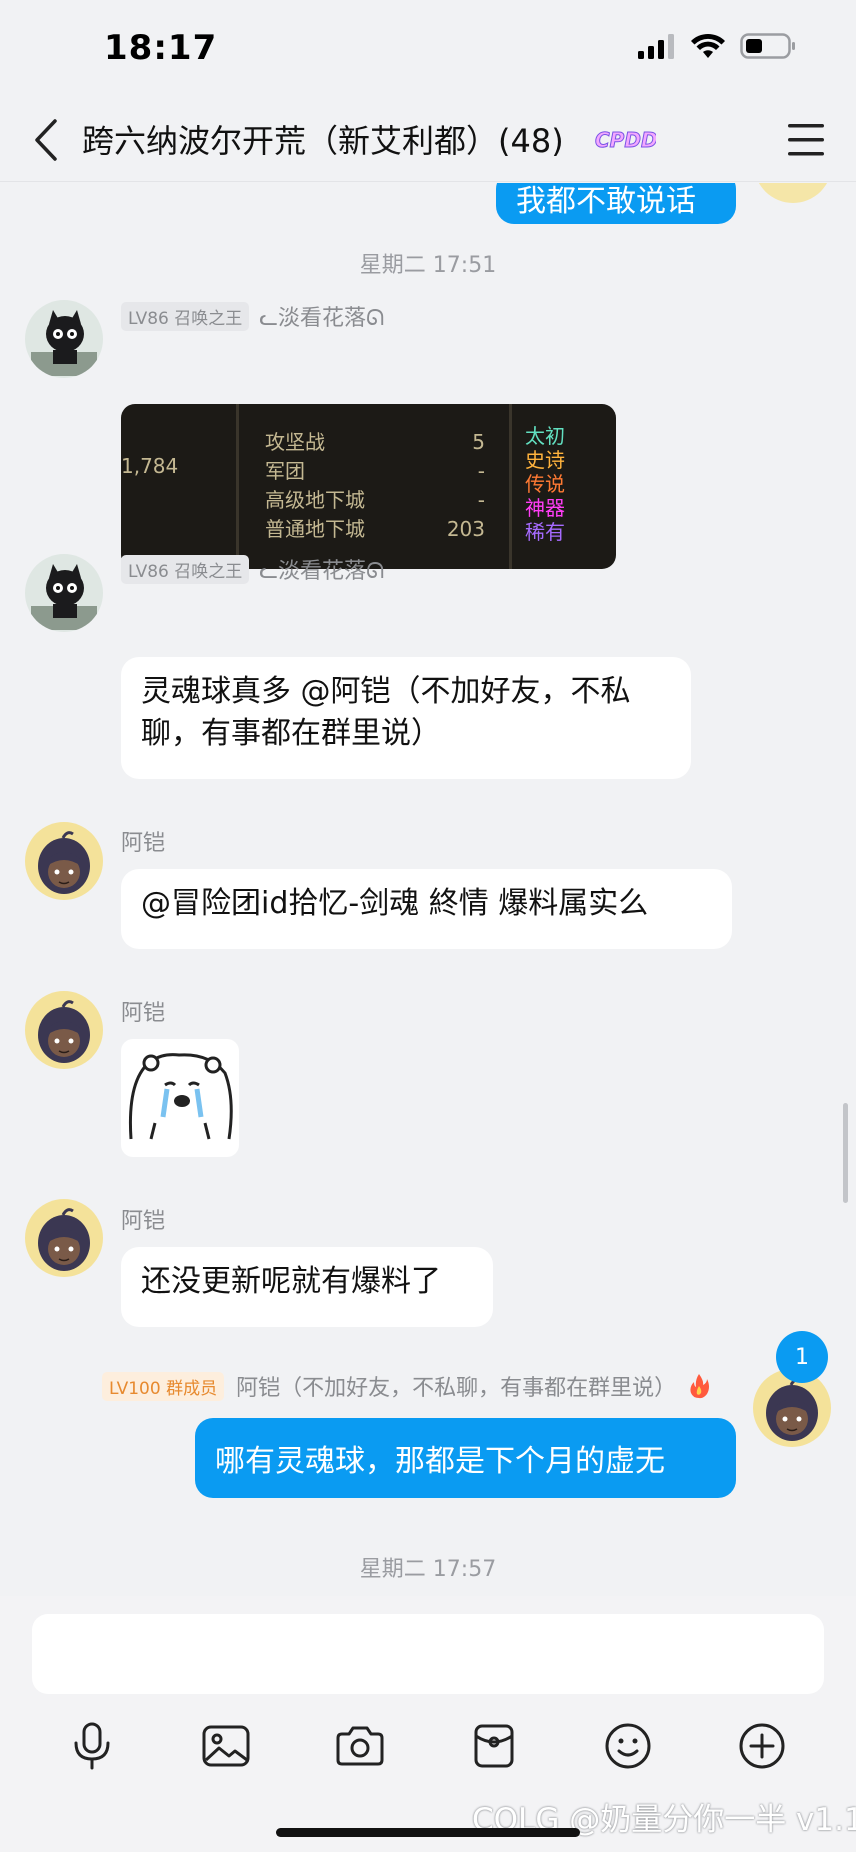  I want to click on camera-icon, so click(360, 1746).